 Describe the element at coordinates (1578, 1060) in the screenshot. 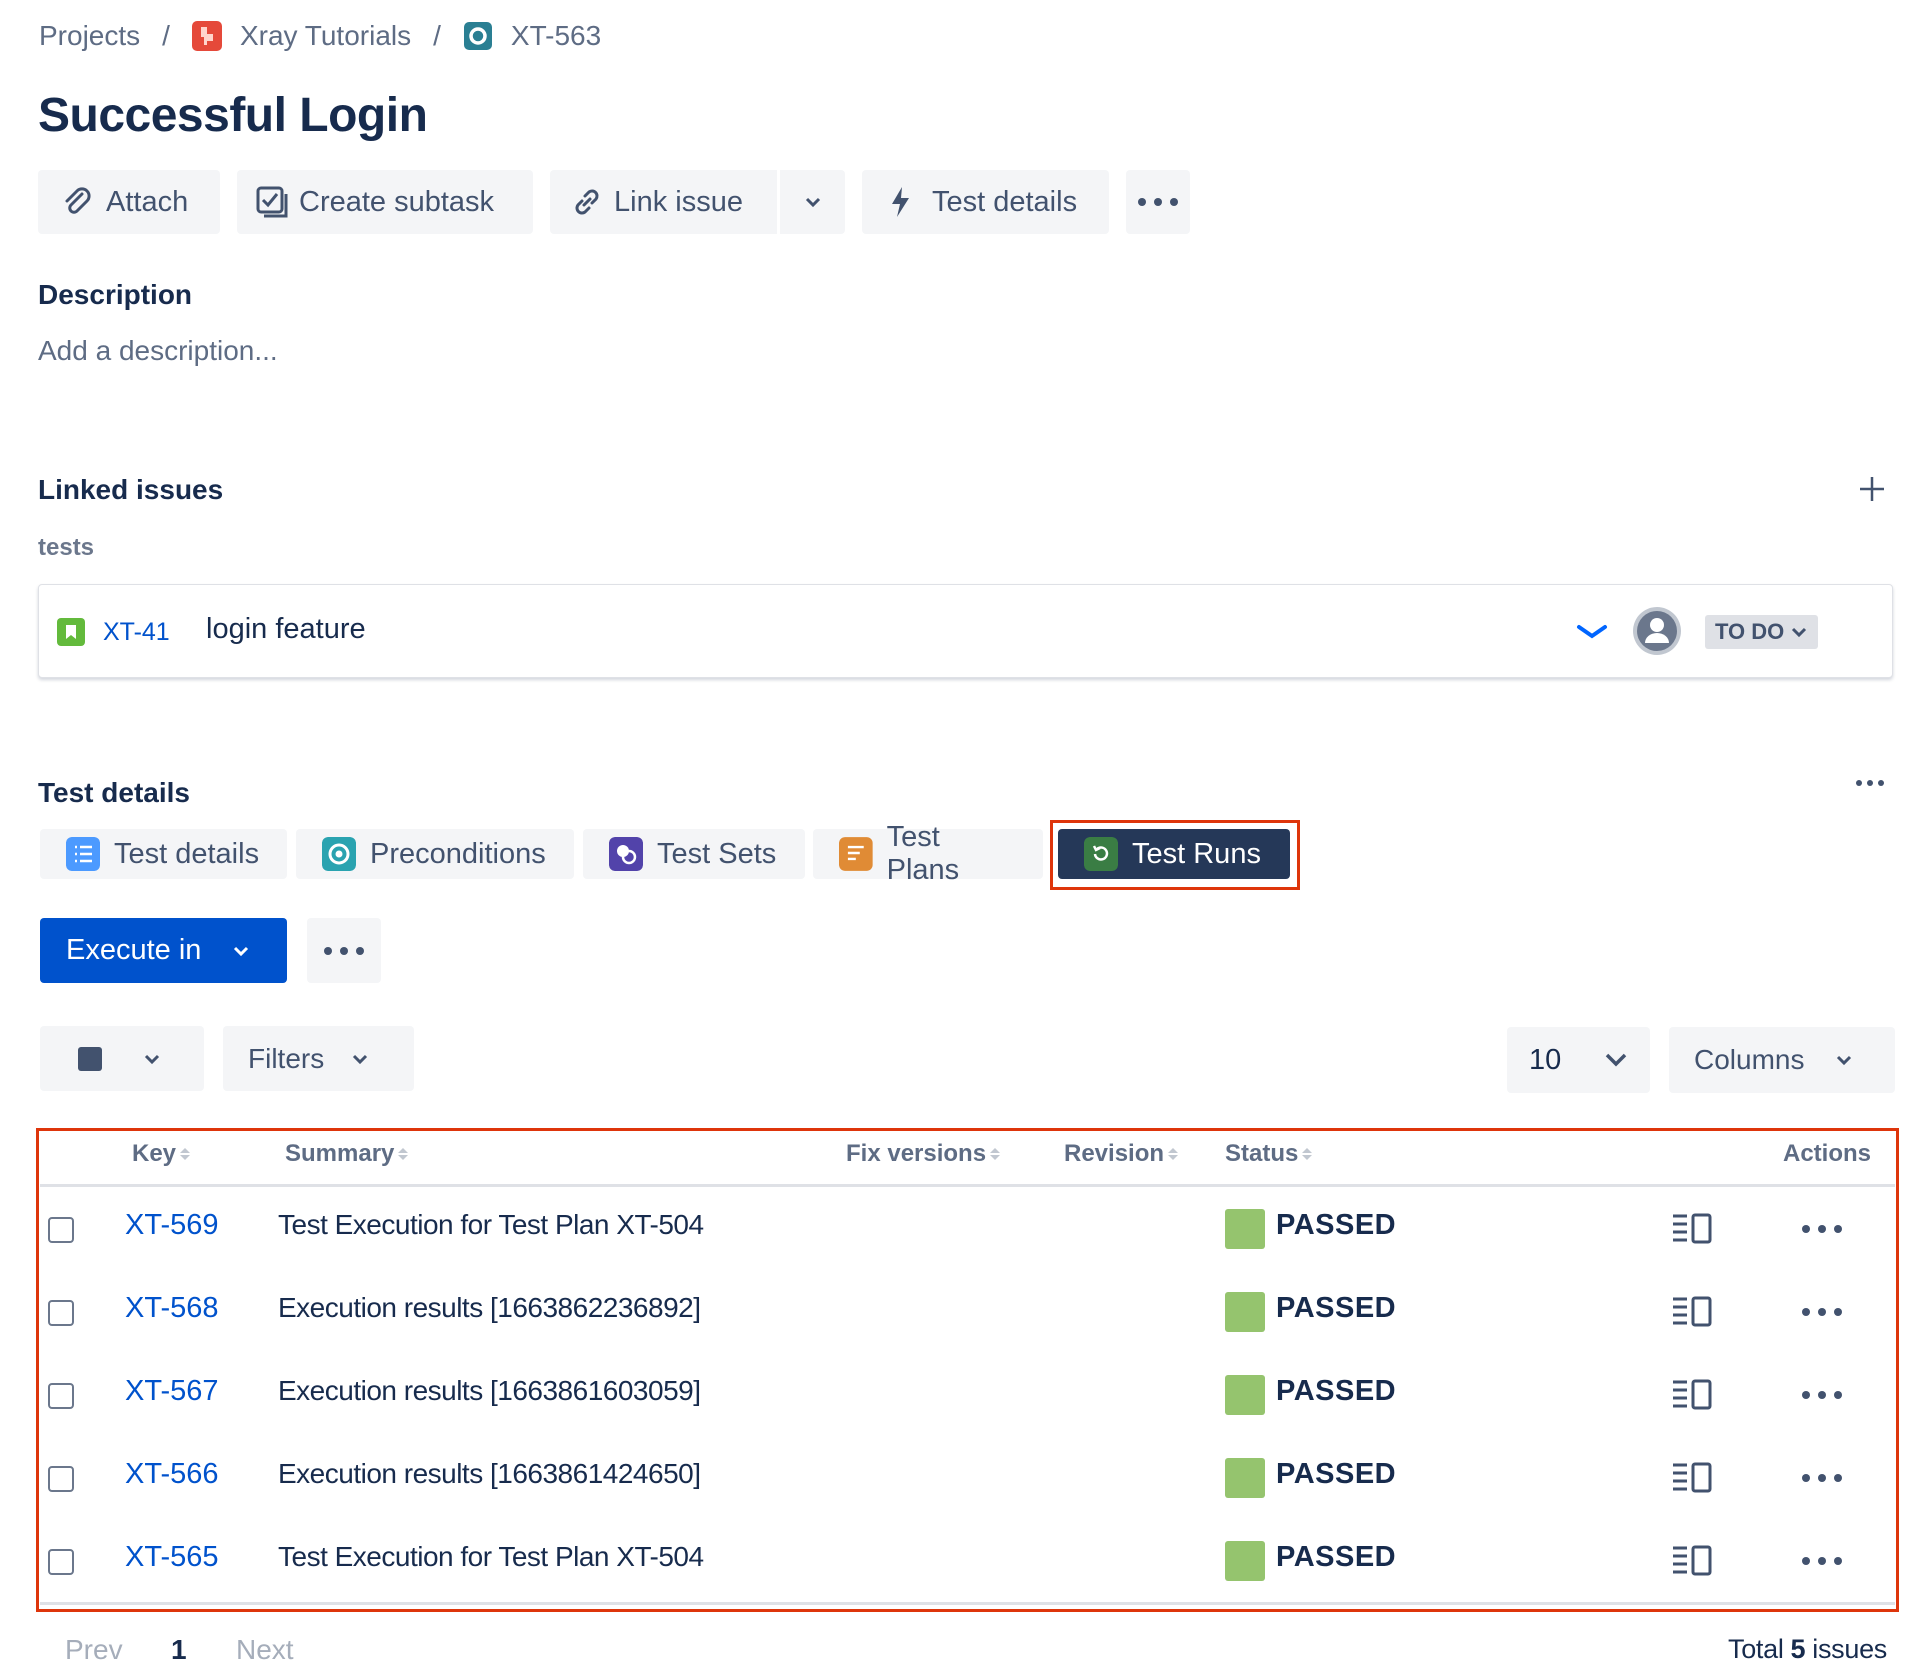

I see `page-size-select: 10` at that location.